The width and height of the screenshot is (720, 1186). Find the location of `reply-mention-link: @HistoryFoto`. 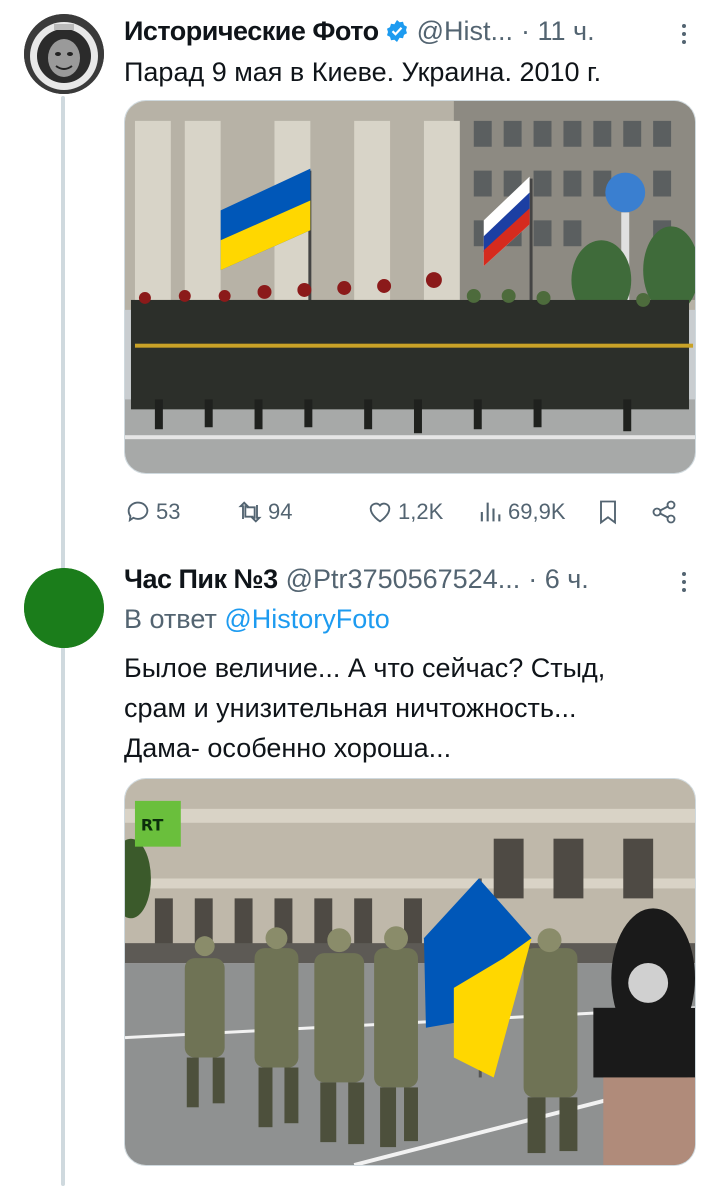

reply-mention-link: @HistoryFoto is located at coordinates (306, 619).